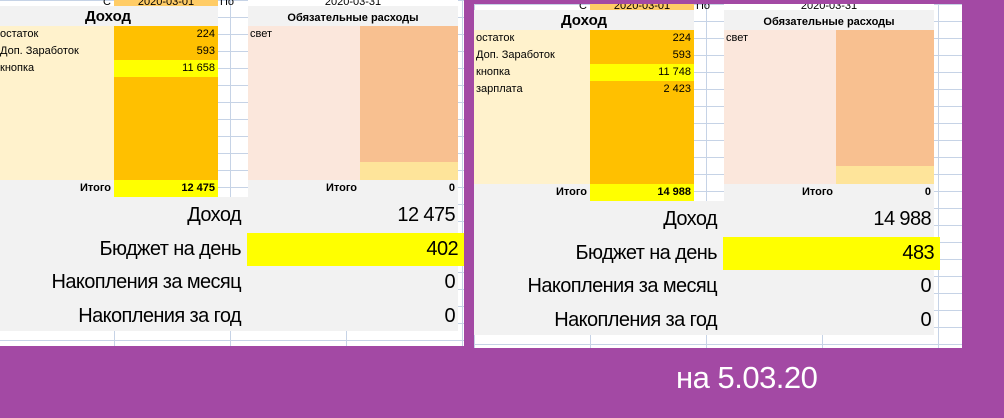 Image resolution: width=1004 pixels, height=418 pixels. What do you see at coordinates (831, 253) in the screenshot?
I see `summary-value: 483` at bounding box center [831, 253].